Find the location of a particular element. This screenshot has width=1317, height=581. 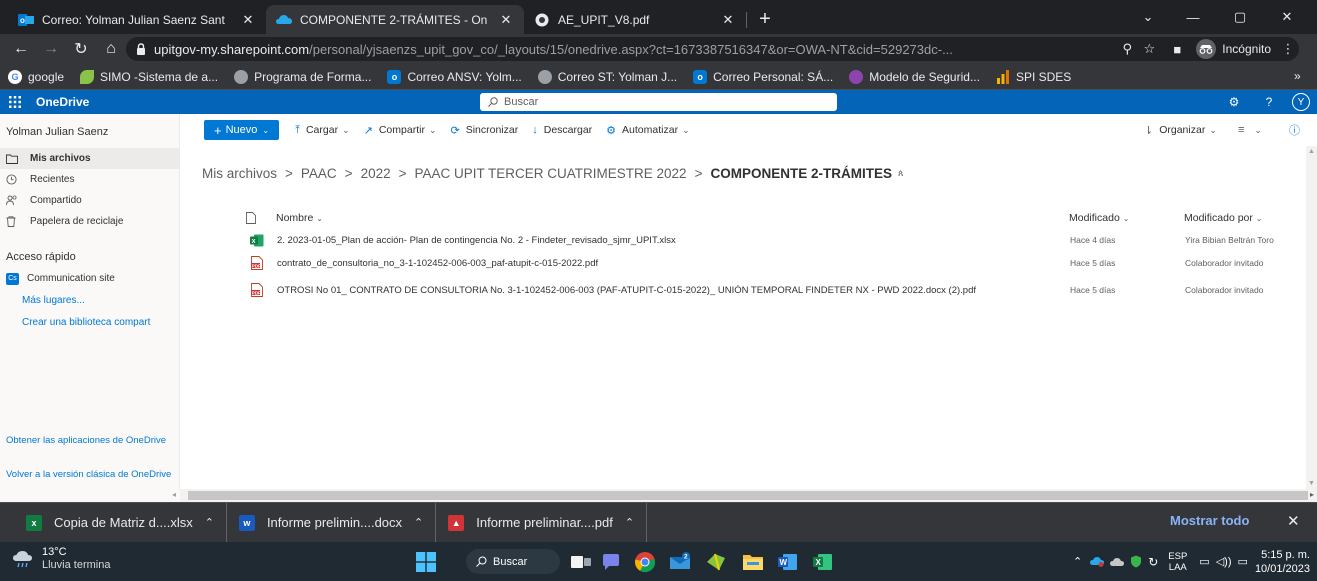

classic-version-link: Volver a la versión clásica de OneDrive is located at coordinates (91, 474).